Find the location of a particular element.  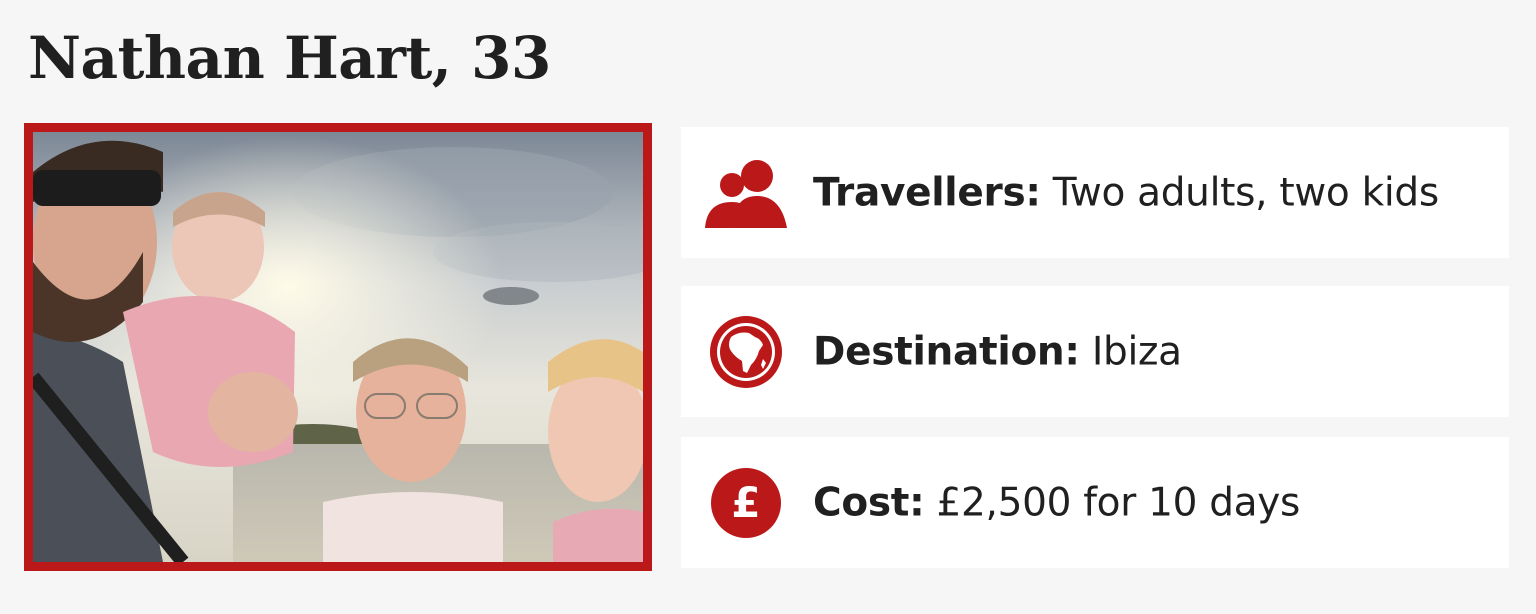

destination-label: Destination: is located at coordinates (946, 351).